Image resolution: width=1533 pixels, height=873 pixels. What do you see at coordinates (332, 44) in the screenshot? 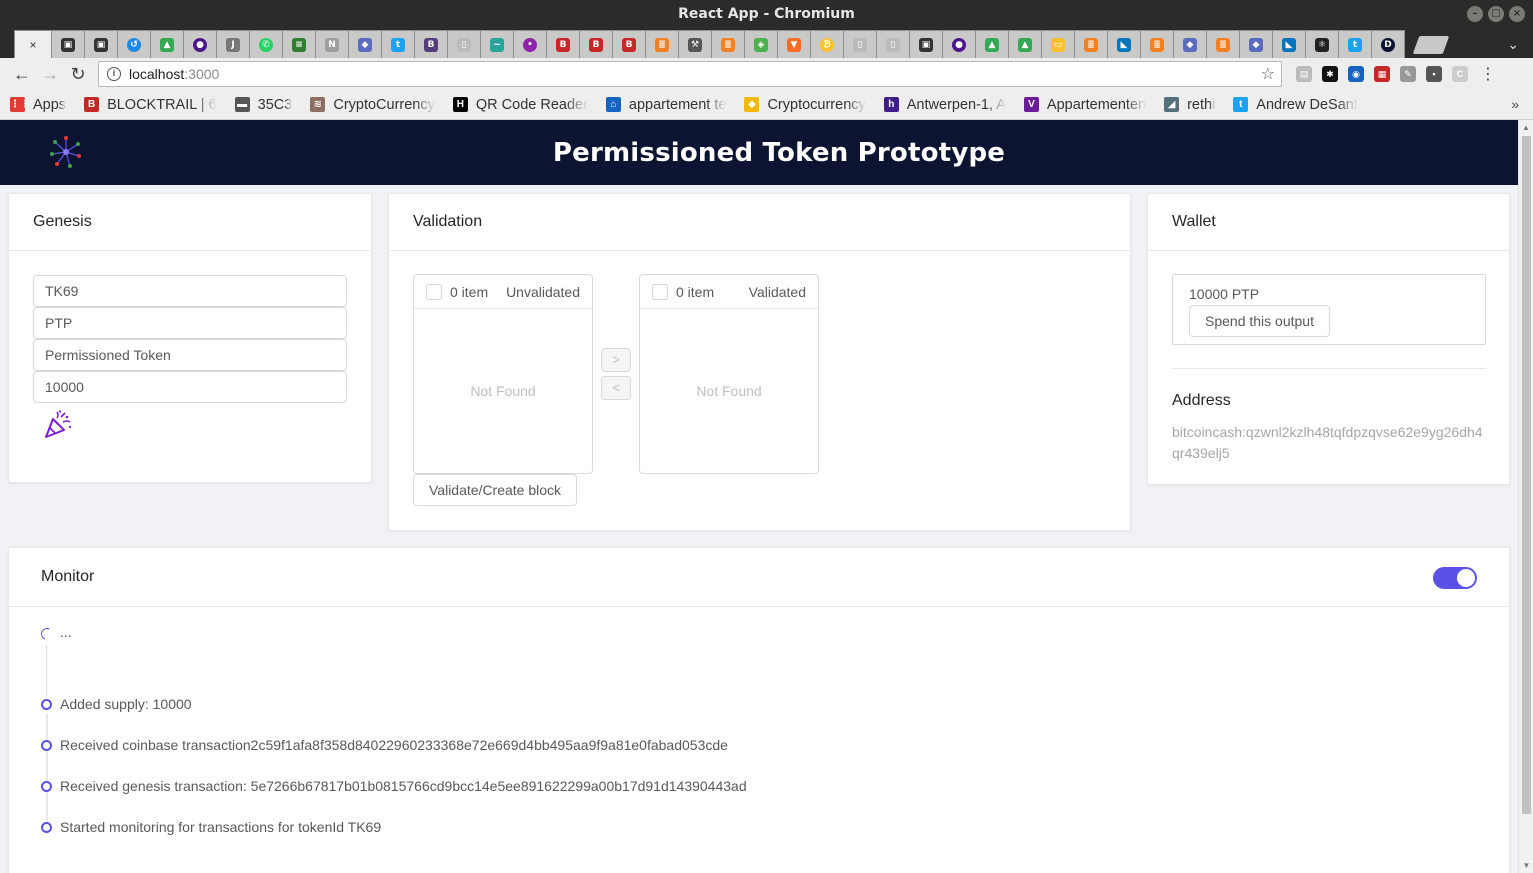
I see `tab: N` at bounding box center [332, 44].